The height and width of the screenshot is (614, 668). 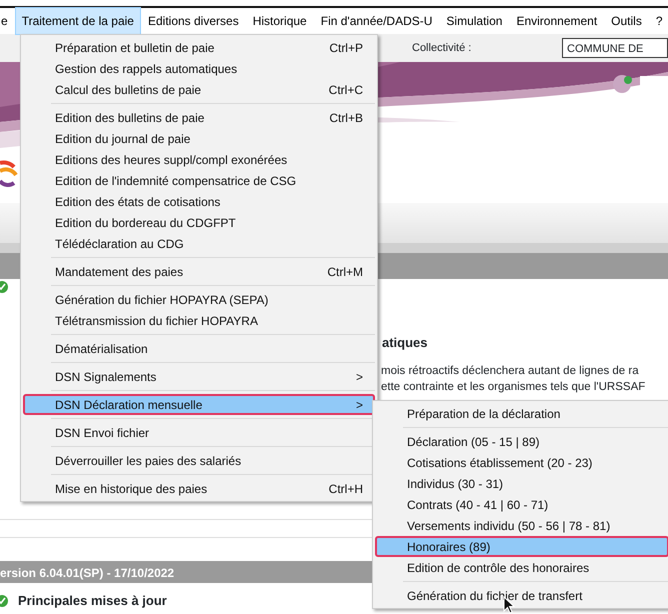 I want to click on menu-item: Edition des états de cotisations, so click(x=199, y=201).